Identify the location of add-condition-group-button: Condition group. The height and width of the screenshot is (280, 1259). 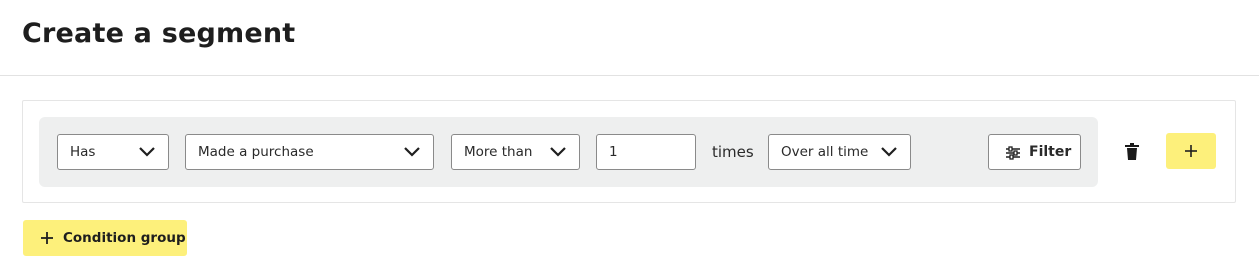
(105, 238).